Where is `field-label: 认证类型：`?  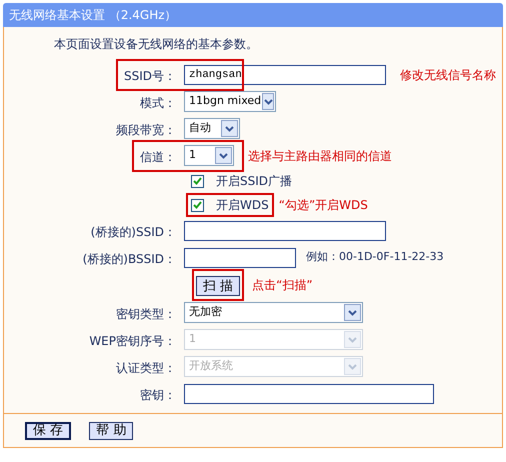
field-label: 认证类型： is located at coordinates (146, 367).